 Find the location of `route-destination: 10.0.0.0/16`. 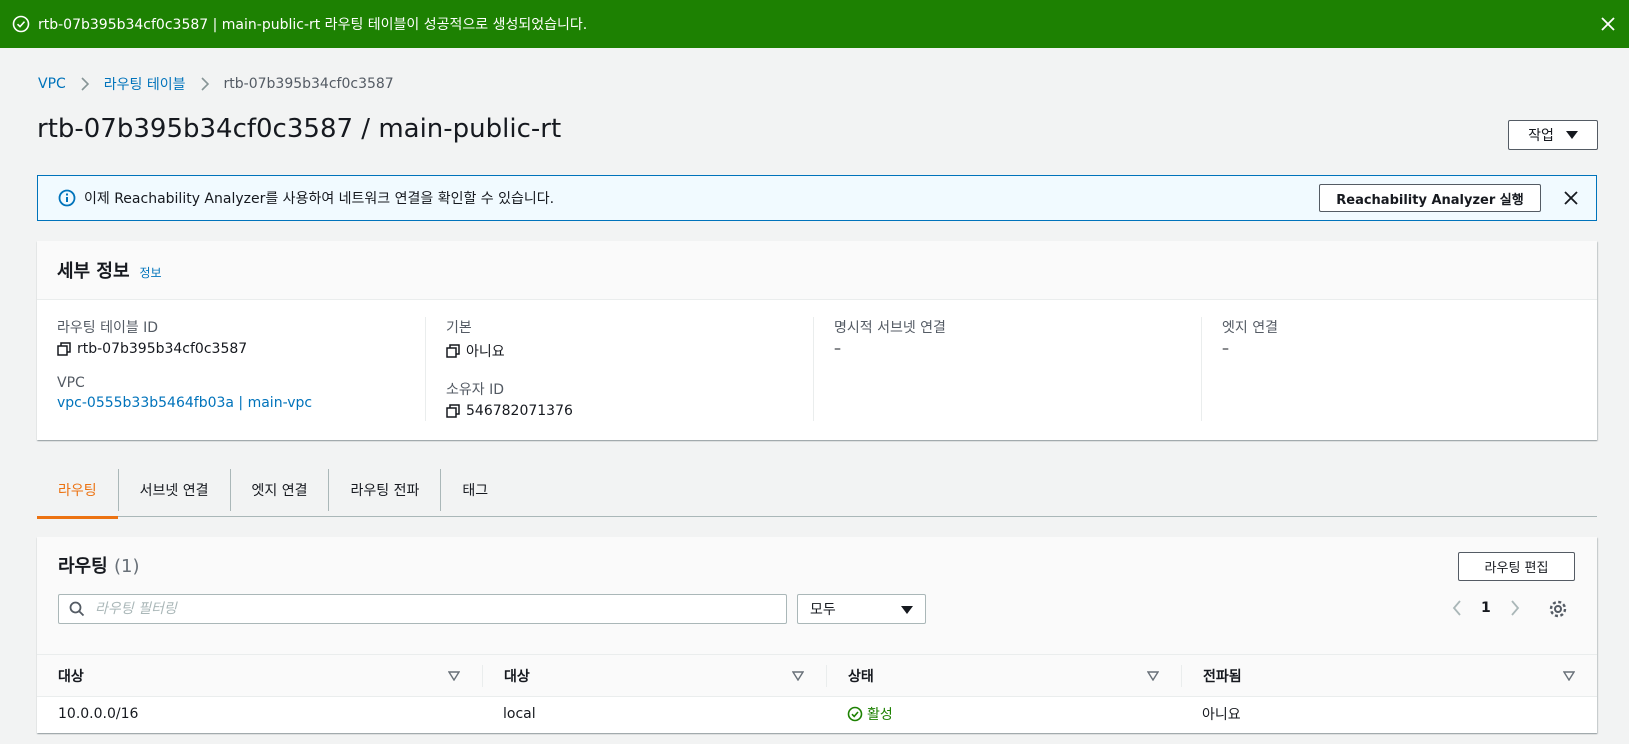

route-destination: 10.0.0.0/16 is located at coordinates (98, 714).